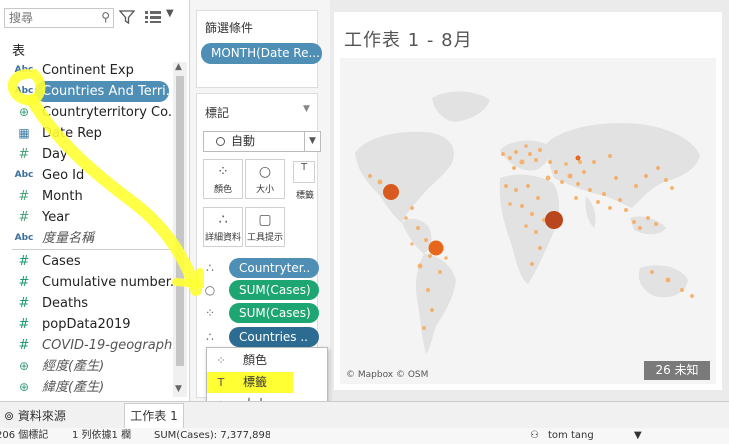  I want to click on circle-icon, so click(220, 141).